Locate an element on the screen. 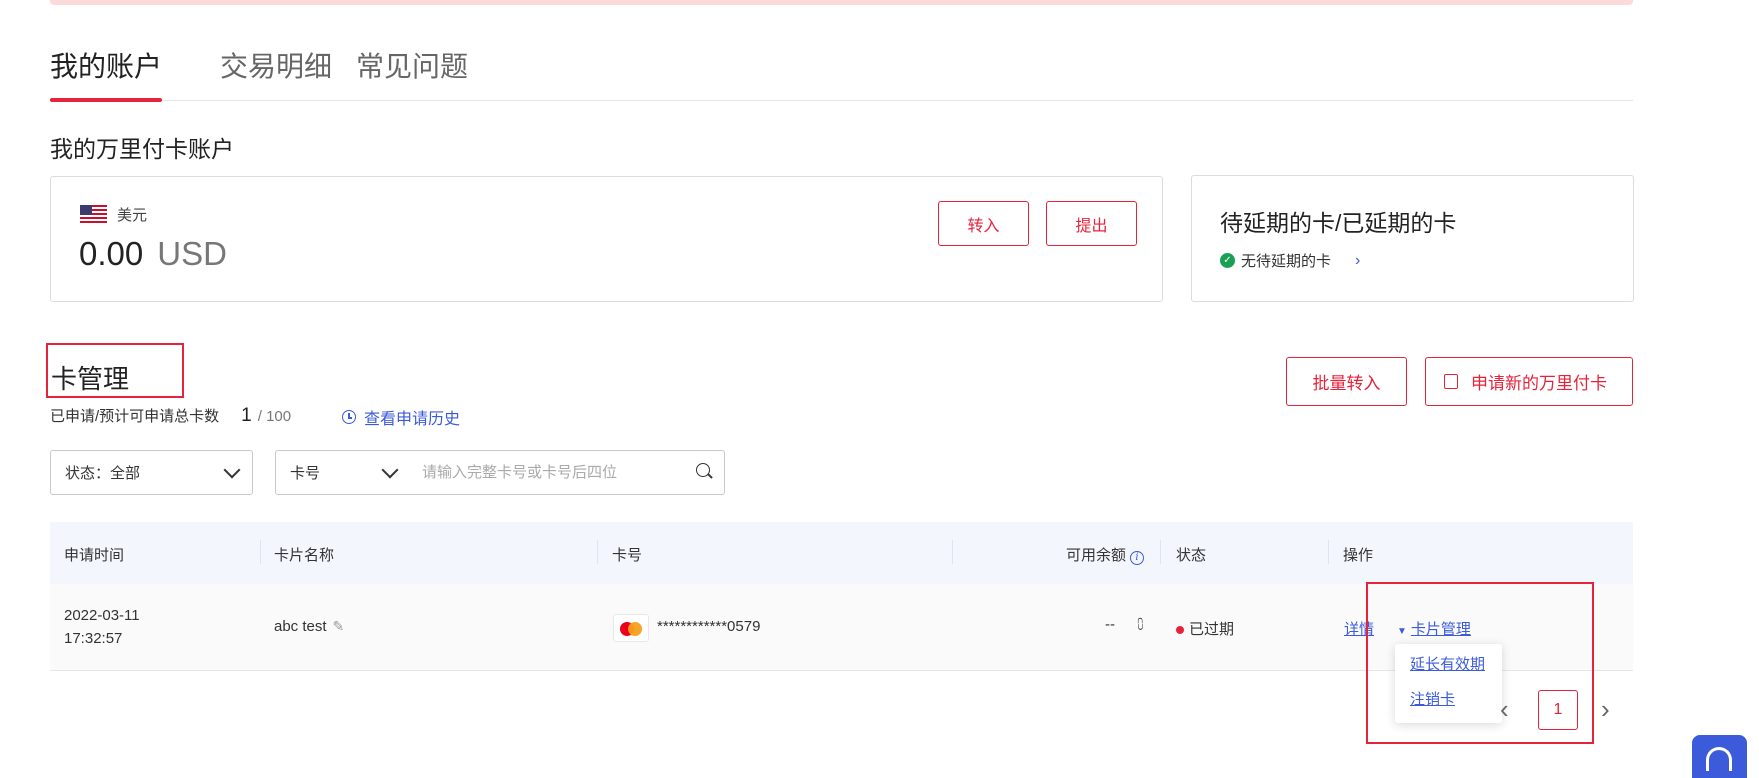 The width and height of the screenshot is (1759, 778). main-tabs: 我的账户 交易明细 常见问题 is located at coordinates (841, 73).